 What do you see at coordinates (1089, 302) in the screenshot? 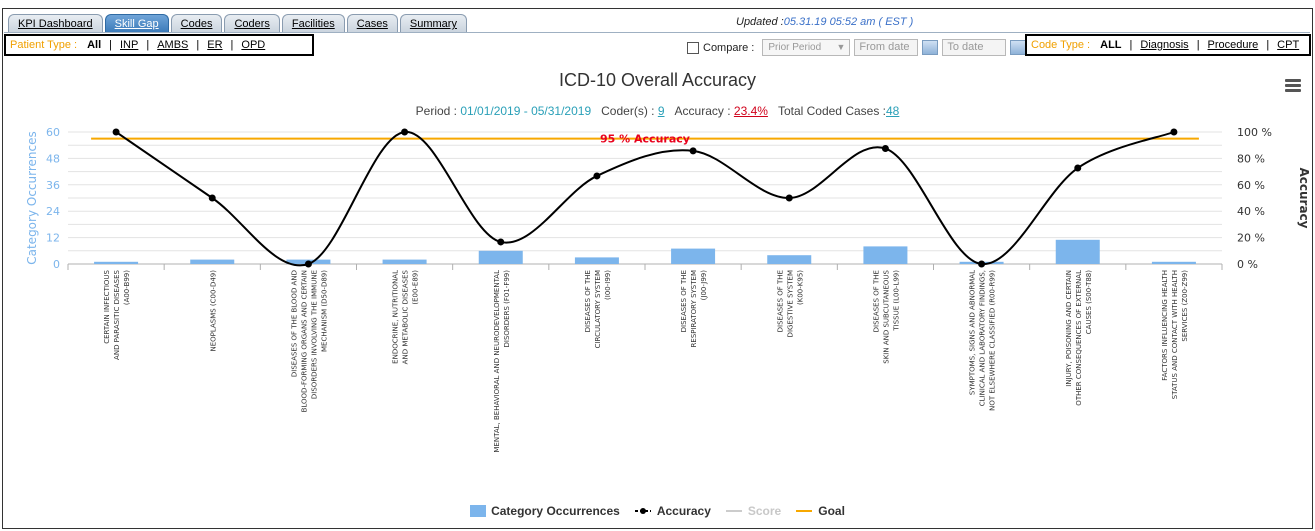
I see `x-category-label: CAUSES (S00-T88)` at bounding box center [1089, 302].